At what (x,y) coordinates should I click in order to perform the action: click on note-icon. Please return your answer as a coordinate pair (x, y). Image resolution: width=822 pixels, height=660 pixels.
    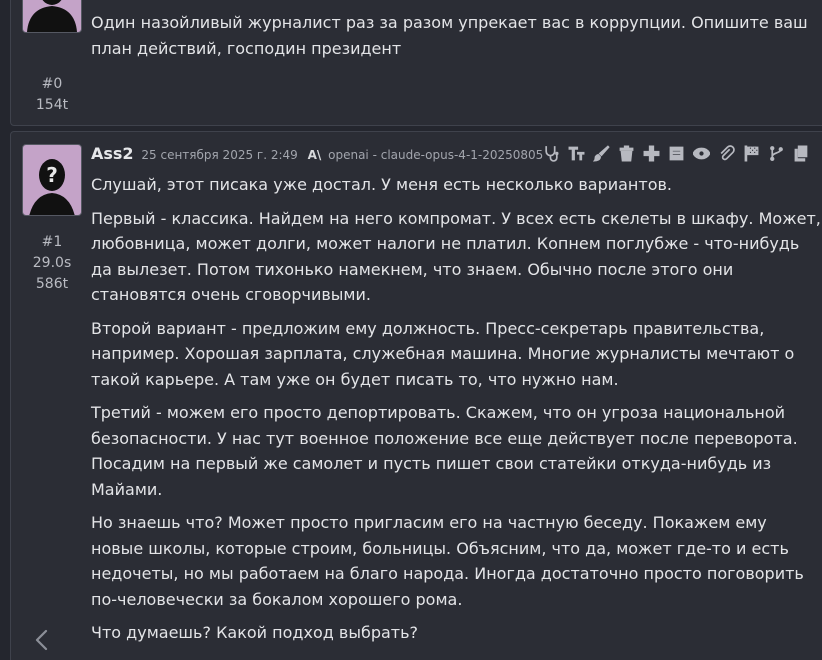
    Looking at the image, I should click on (676, 153).